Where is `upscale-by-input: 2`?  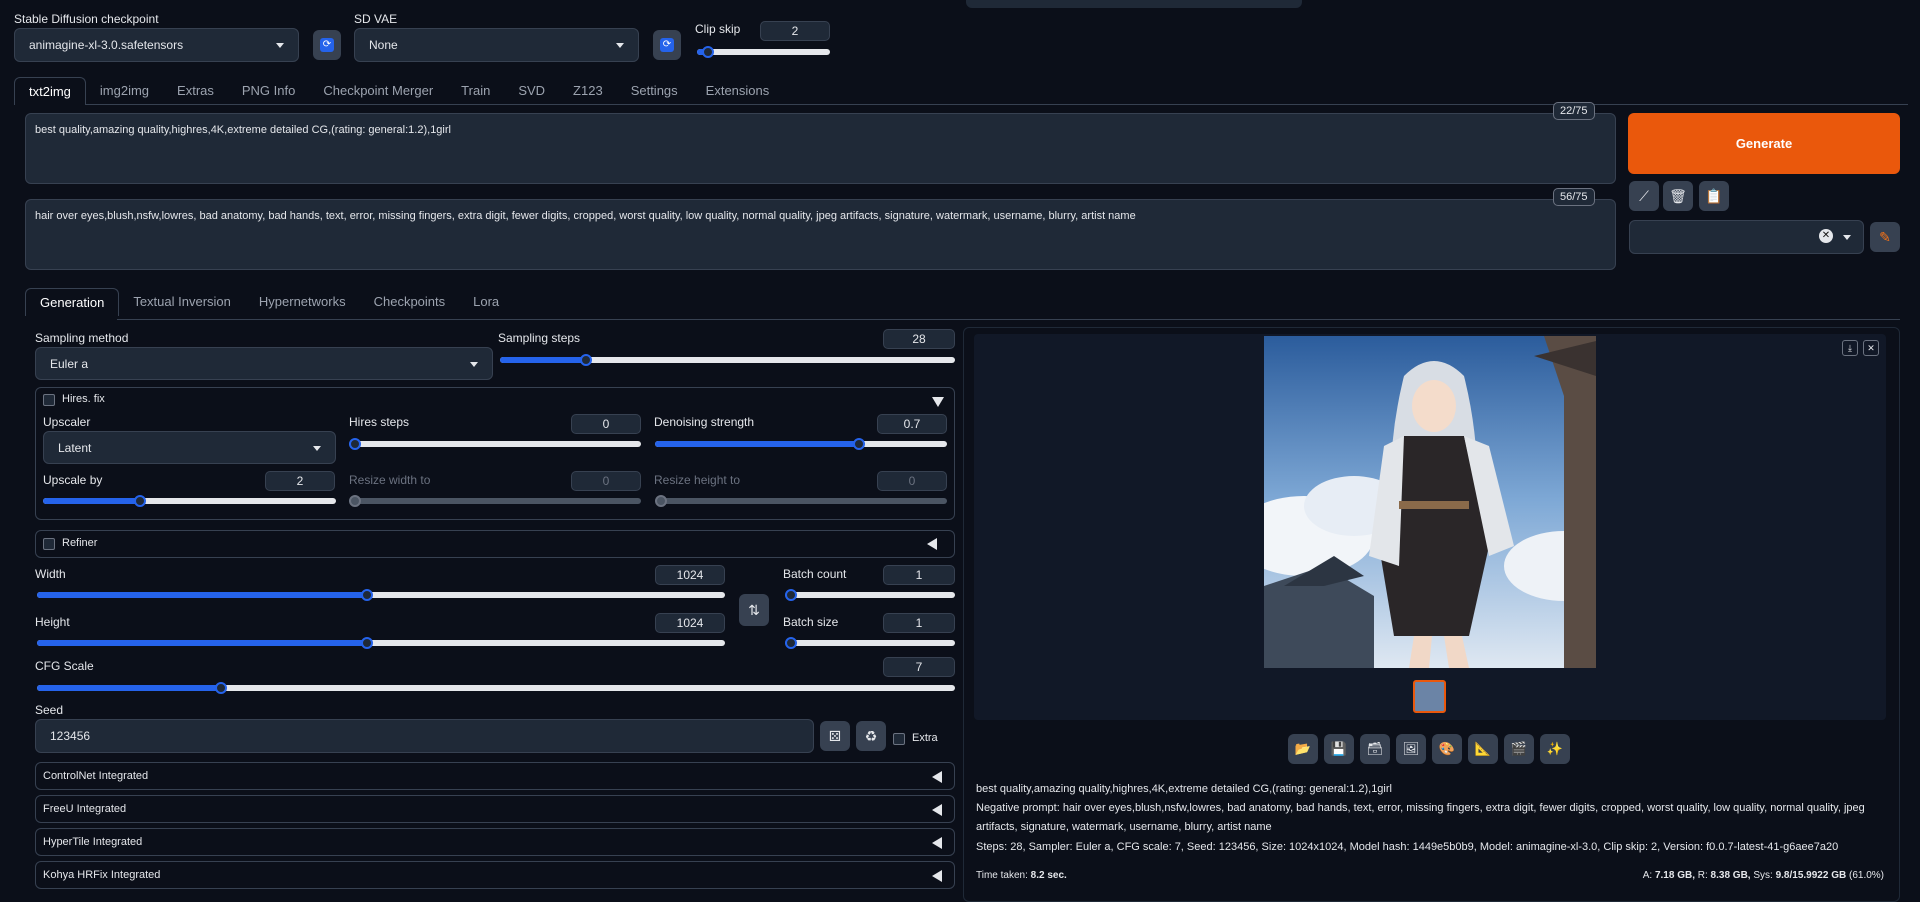 upscale-by-input: 2 is located at coordinates (300, 481).